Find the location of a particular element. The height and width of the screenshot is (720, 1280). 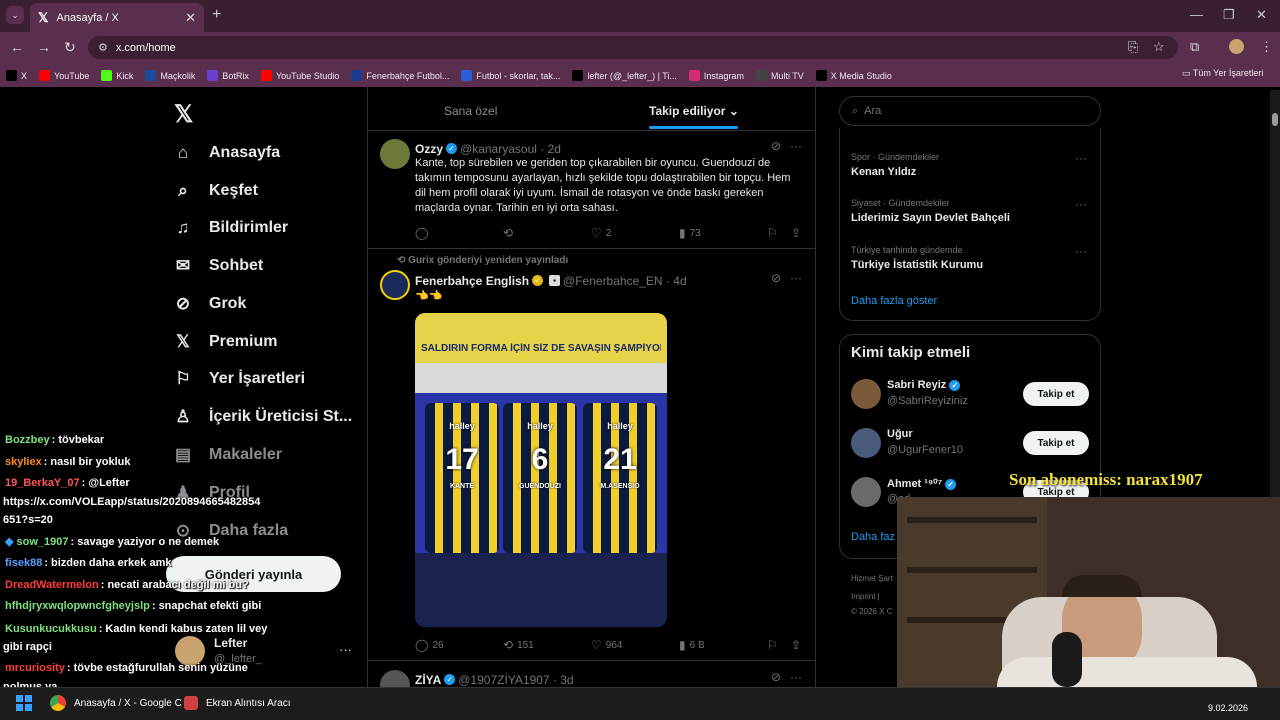

verified-badge-icon: ✓ is located at coordinates (951, 484).